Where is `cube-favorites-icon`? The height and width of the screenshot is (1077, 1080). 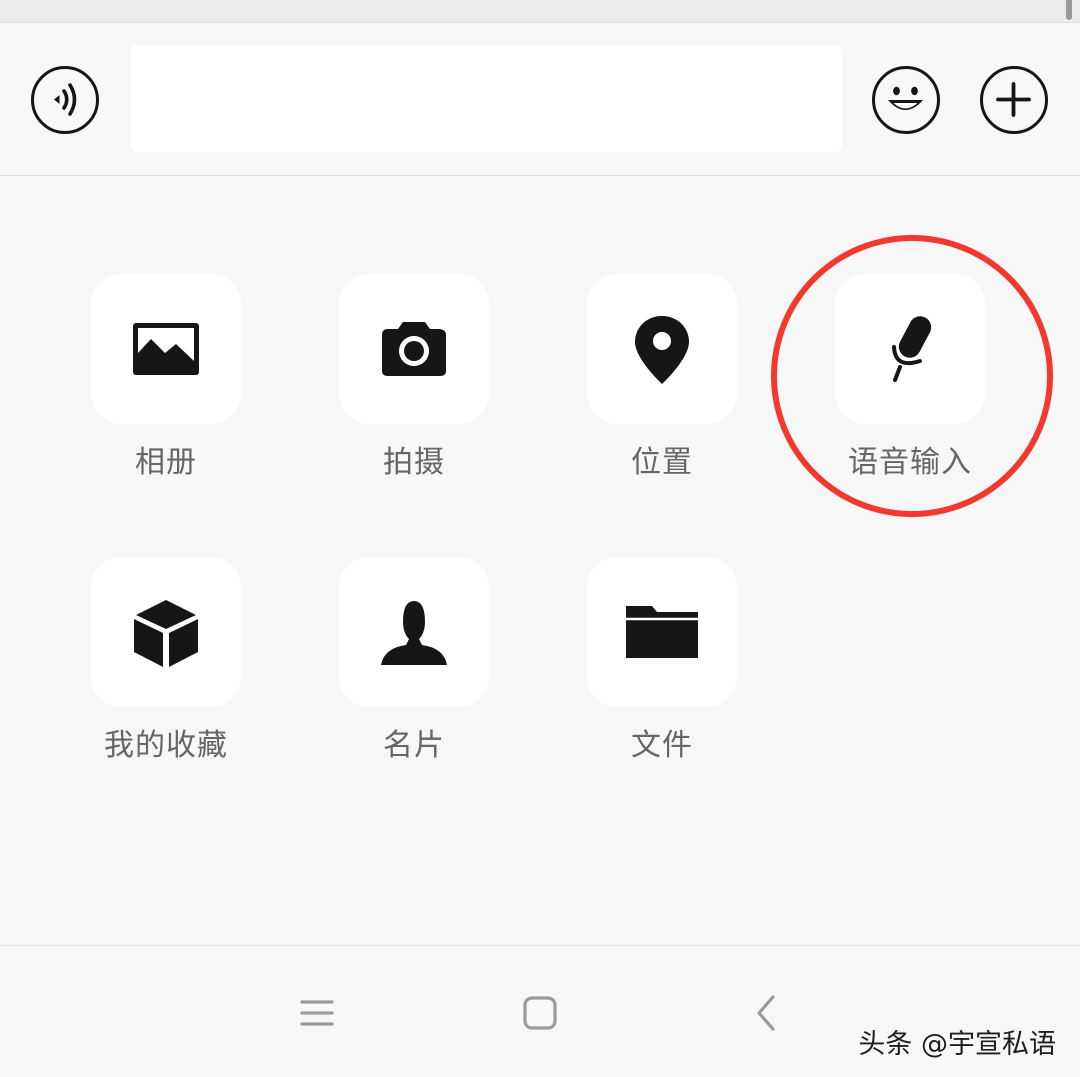 cube-favorites-icon is located at coordinates (166, 633).